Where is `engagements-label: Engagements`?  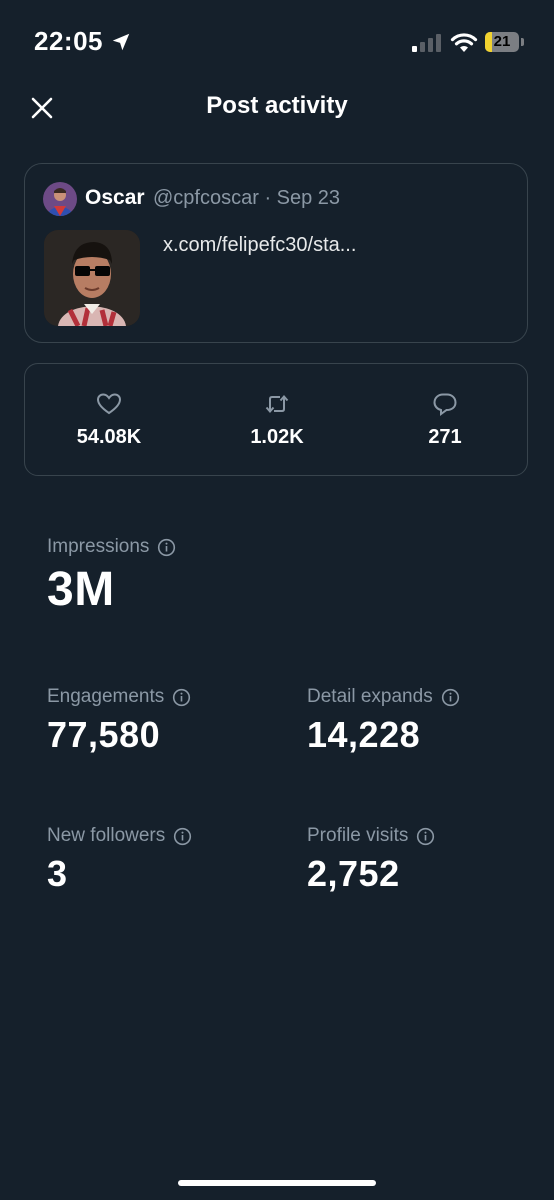 engagements-label: Engagements is located at coordinates (106, 696).